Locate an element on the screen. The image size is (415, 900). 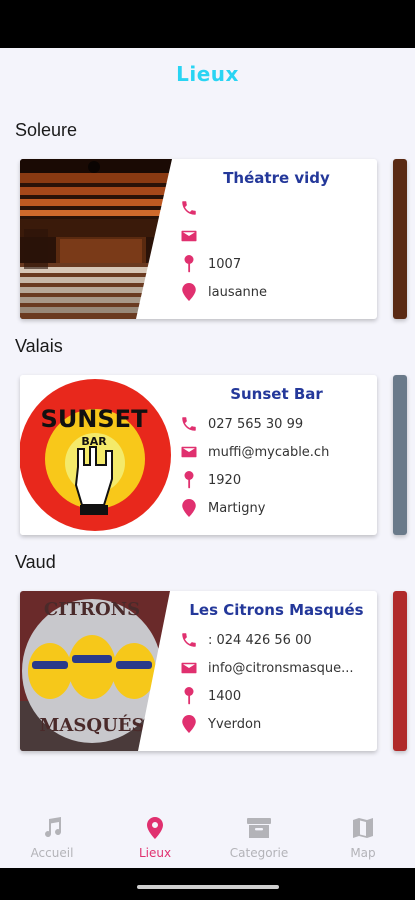
postcode-text: 1400 is located at coordinates (225, 696).